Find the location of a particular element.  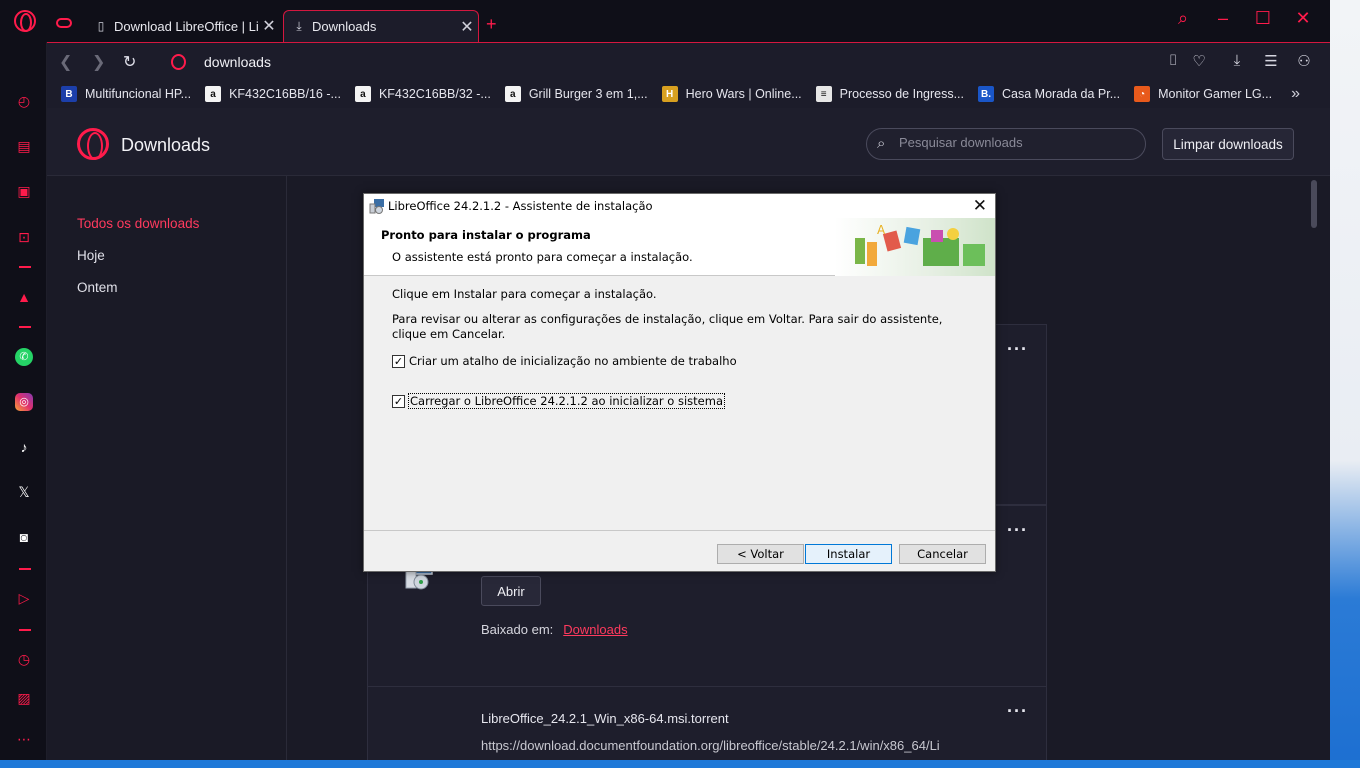

bookmark-favicon-icon: ≡ is located at coordinates (823, 94).